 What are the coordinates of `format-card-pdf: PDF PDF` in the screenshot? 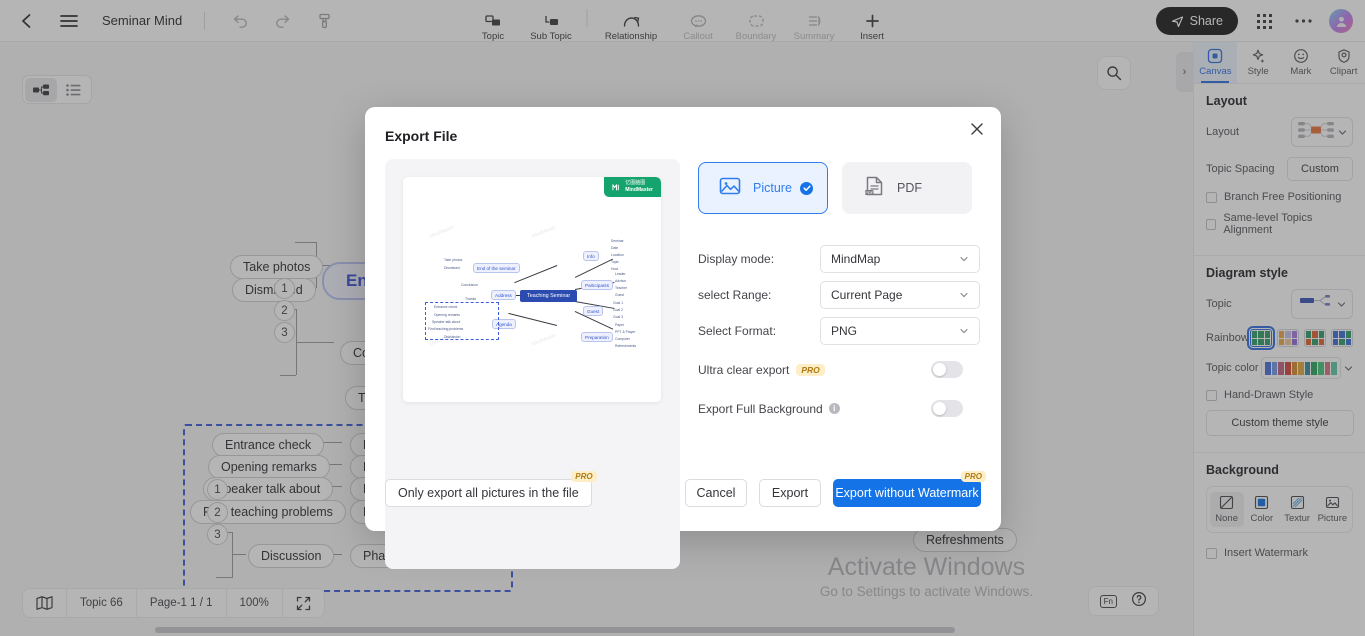 It's located at (907, 188).